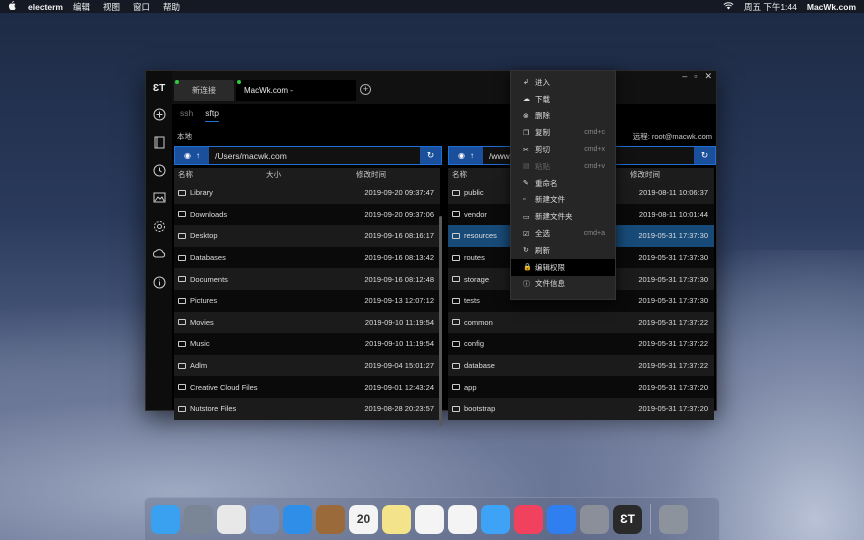  Describe the element at coordinates (462, 387) in the screenshot. I see `file-name: app` at that location.